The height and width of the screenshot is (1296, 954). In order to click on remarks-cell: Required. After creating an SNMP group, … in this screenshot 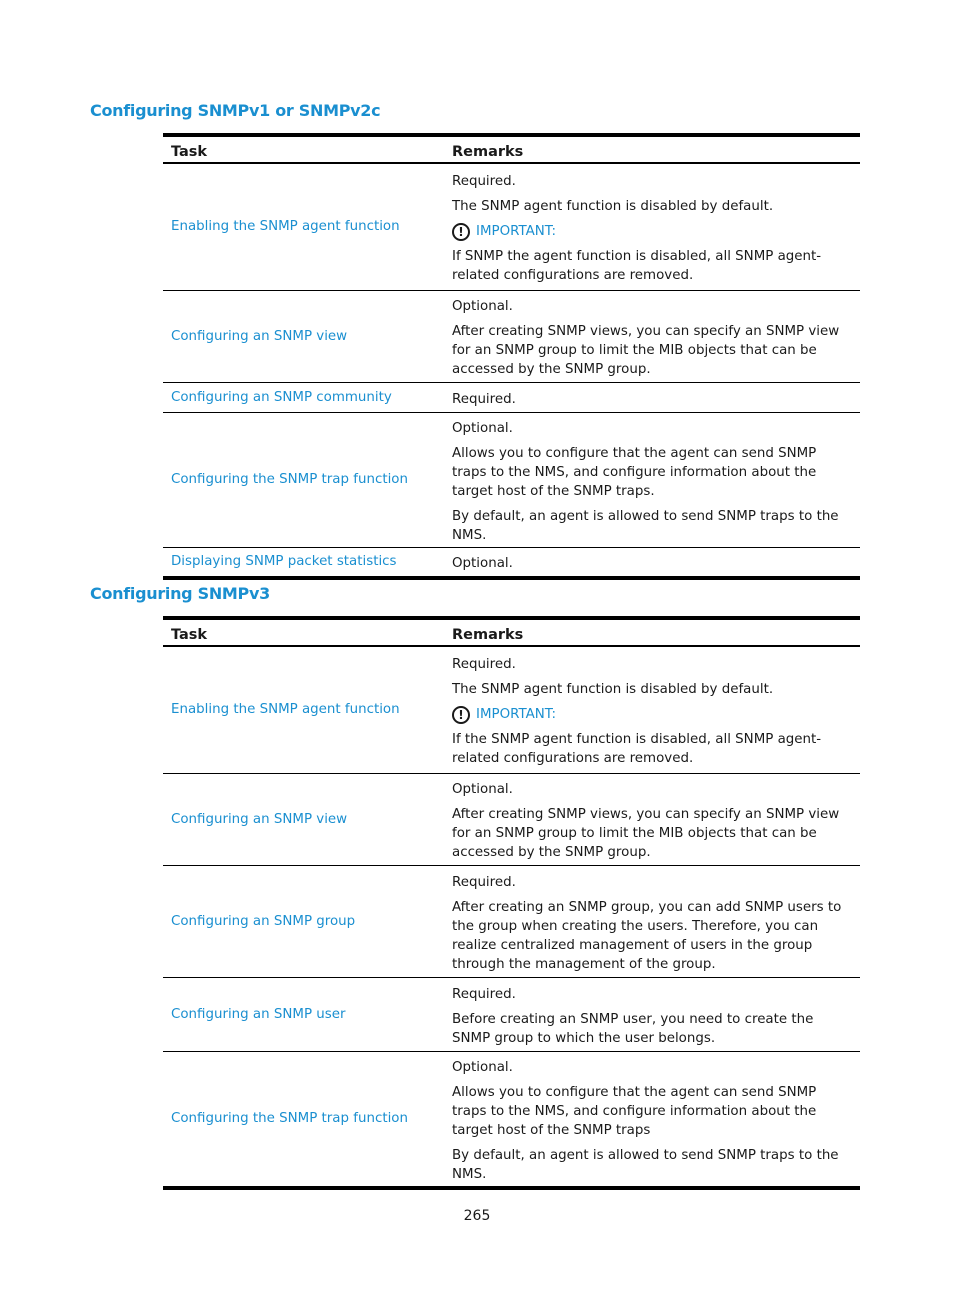, I will do `click(652, 921)`.